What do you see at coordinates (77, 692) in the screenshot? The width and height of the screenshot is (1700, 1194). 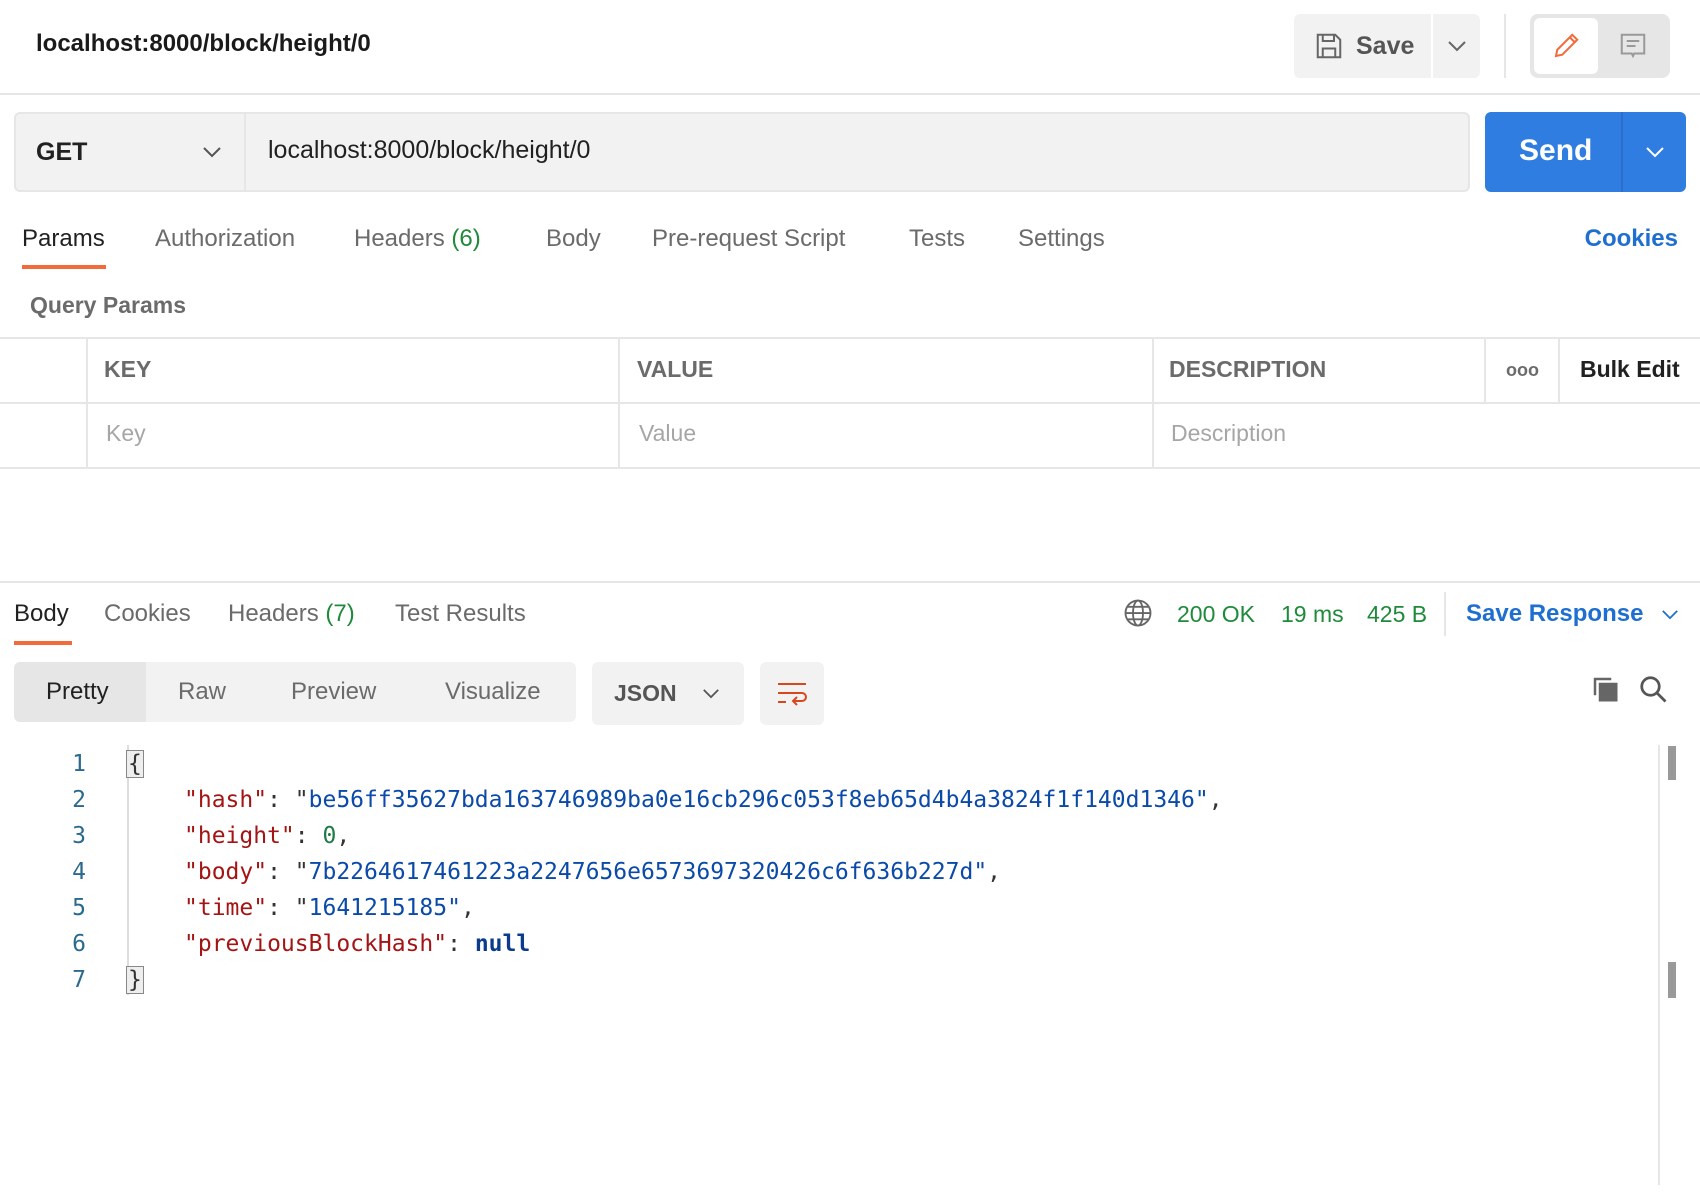 I see `view-pretty: Pretty` at bounding box center [77, 692].